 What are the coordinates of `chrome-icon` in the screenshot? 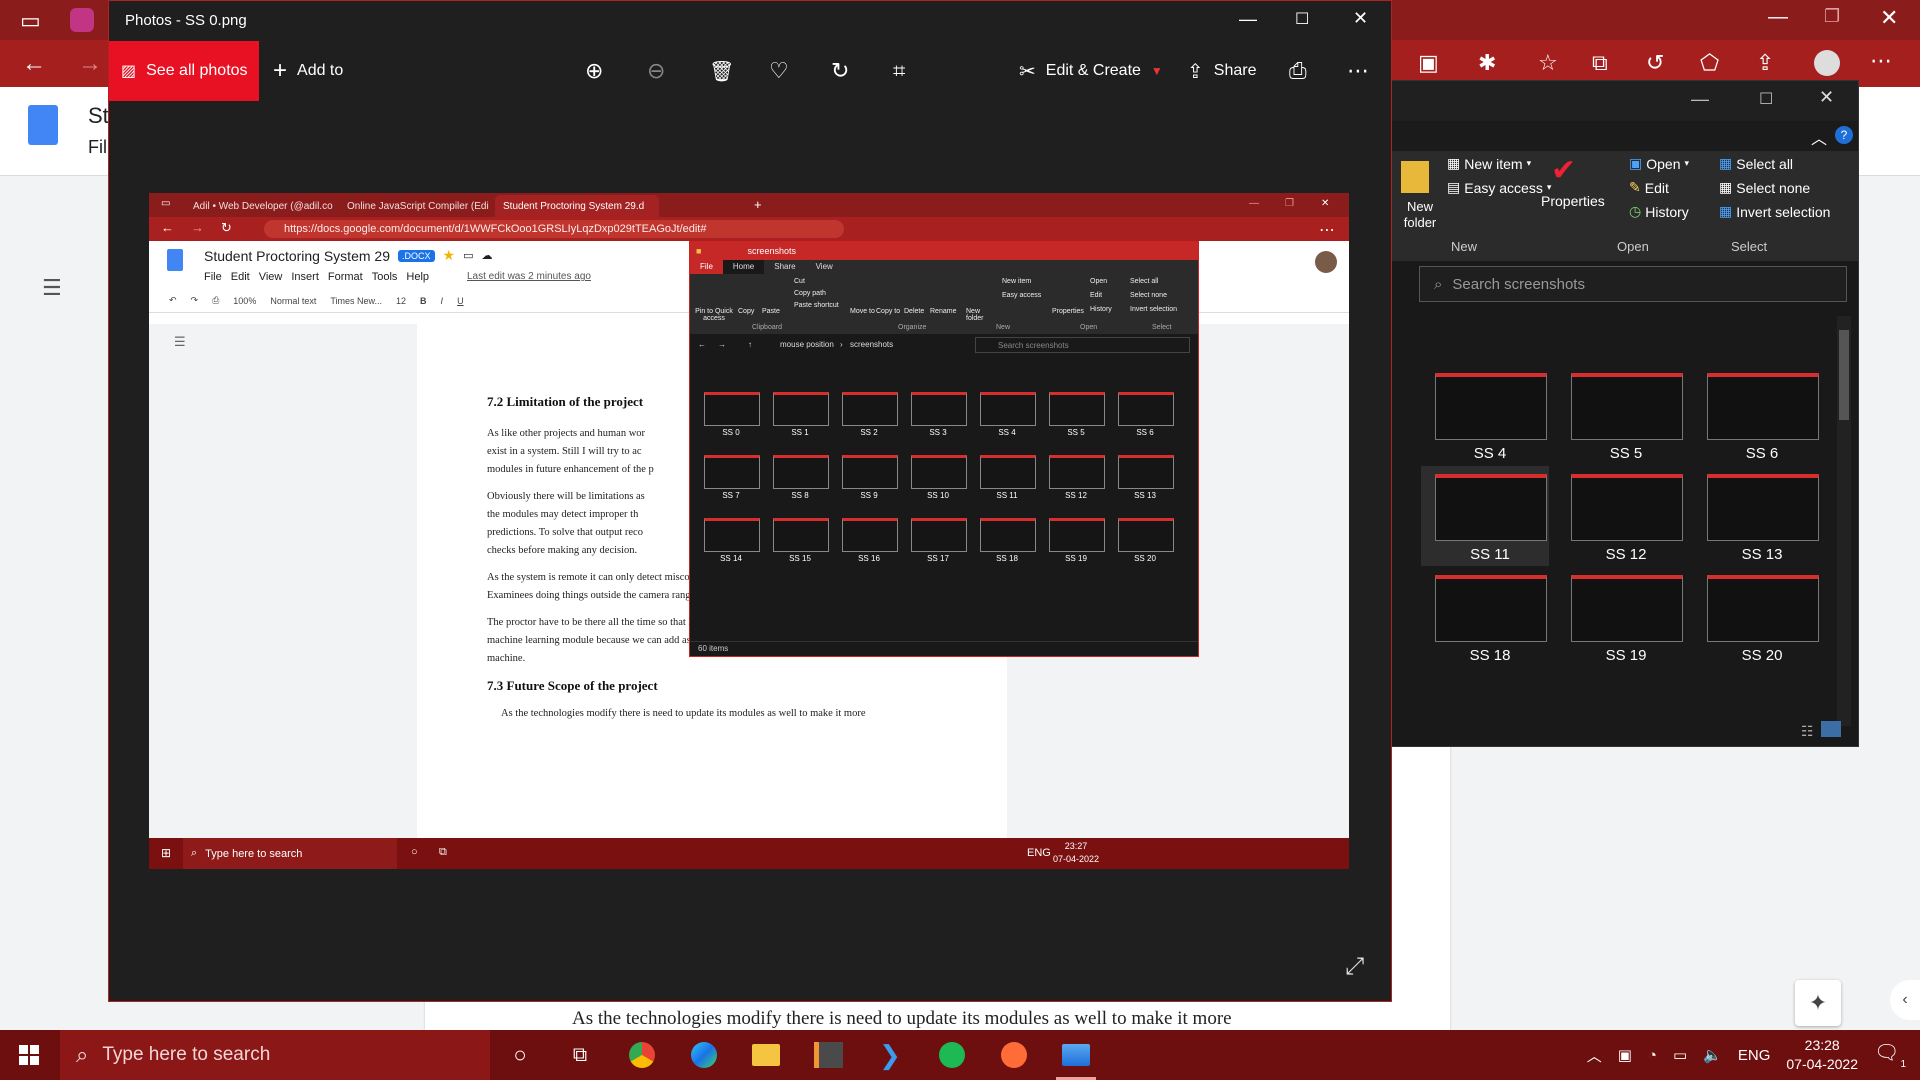 It's located at (642, 1055).